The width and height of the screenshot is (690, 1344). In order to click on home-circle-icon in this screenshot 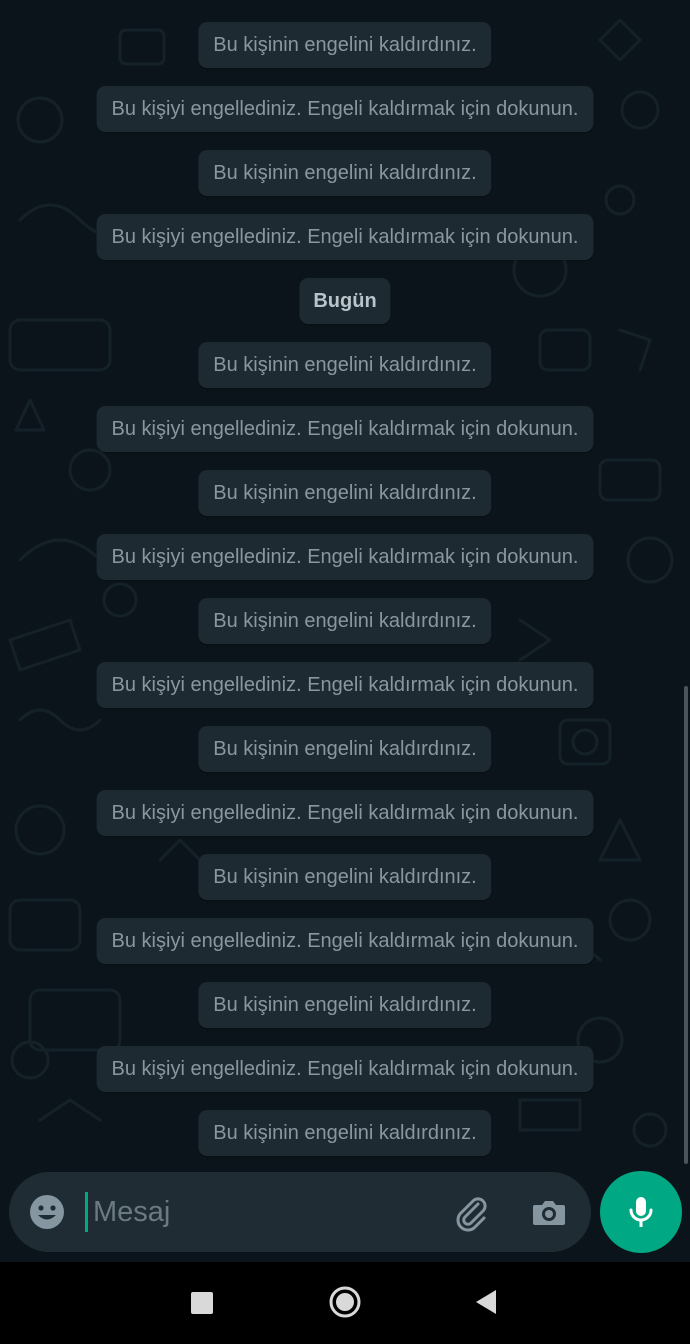, I will do `click(345, 1302)`.